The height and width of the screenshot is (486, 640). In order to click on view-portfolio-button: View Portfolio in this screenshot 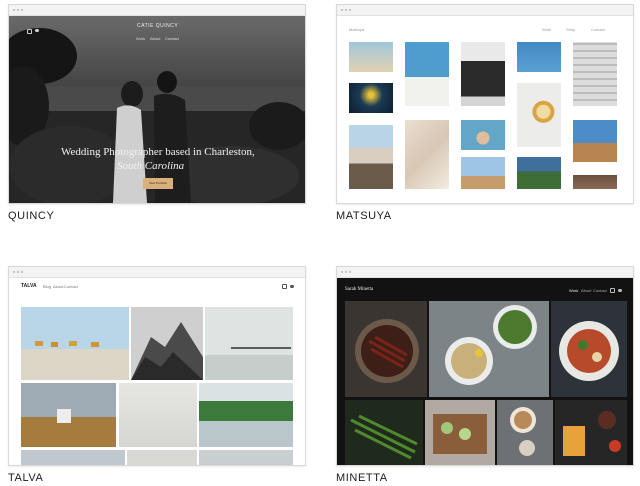, I will do `click(158, 183)`.